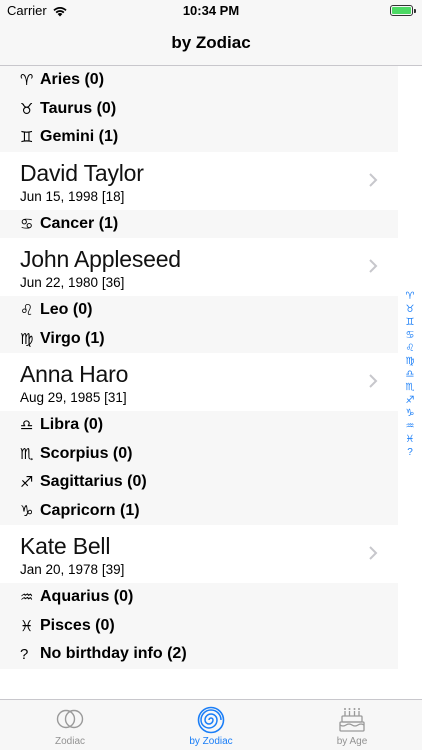 The width and height of the screenshot is (422, 750). Describe the element at coordinates (27, 511) in the screenshot. I see `zodiac-symbol-icon: ♑` at that location.